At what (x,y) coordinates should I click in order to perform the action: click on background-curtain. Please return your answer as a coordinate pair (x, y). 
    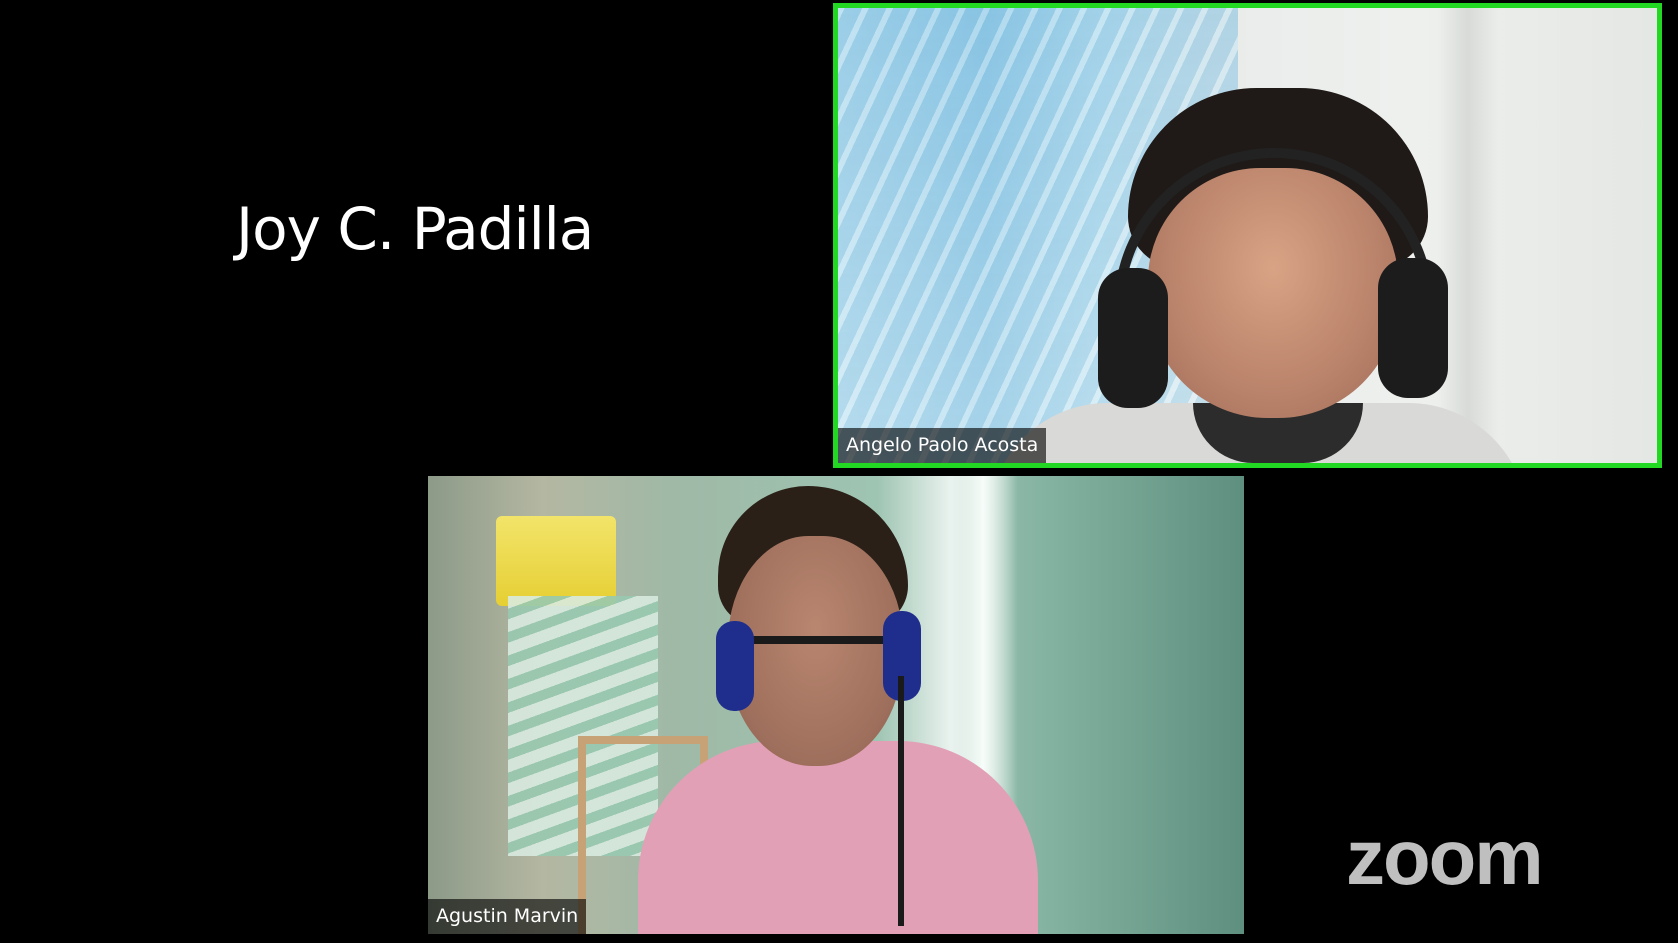
    Looking at the image, I should click on (556, 561).